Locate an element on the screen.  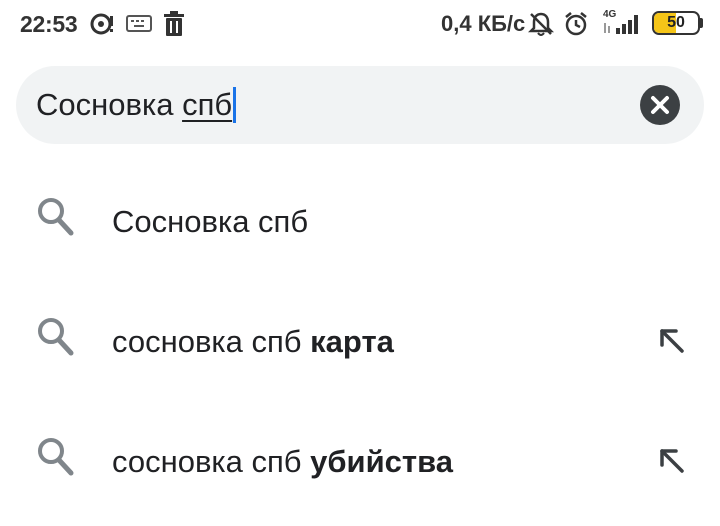
battery-cap is located at coordinates (701, 23).